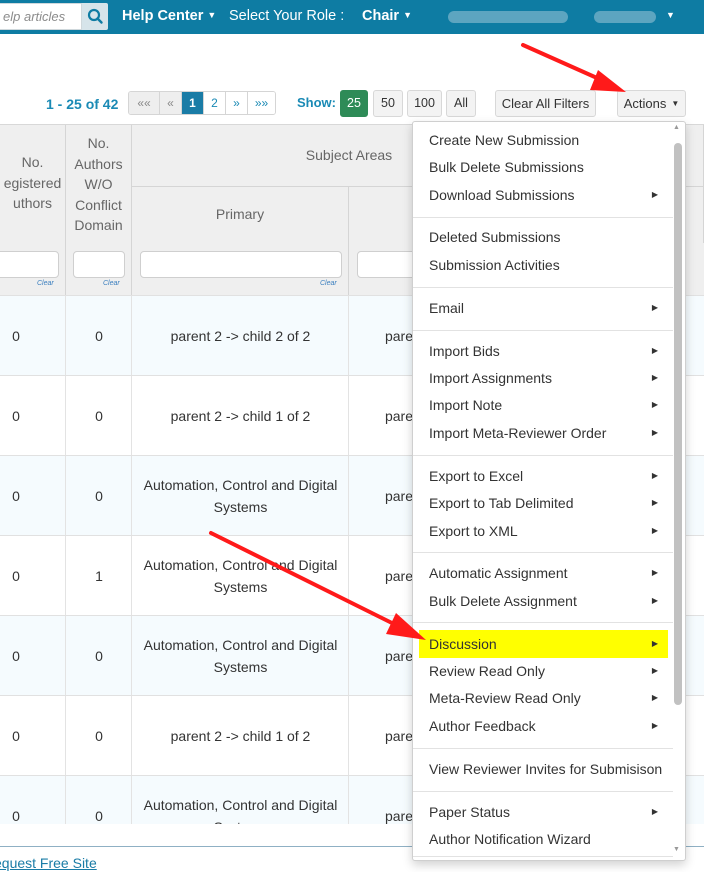 This screenshot has width=704, height=872. I want to click on menu-item-label: Meta-Review Read Only, so click(505, 698).